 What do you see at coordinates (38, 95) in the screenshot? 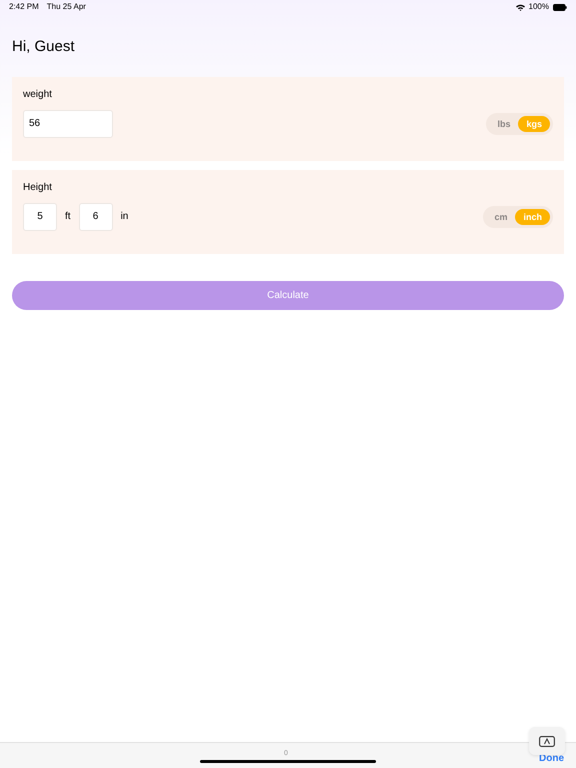
I see `section-title: weight` at bounding box center [38, 95].